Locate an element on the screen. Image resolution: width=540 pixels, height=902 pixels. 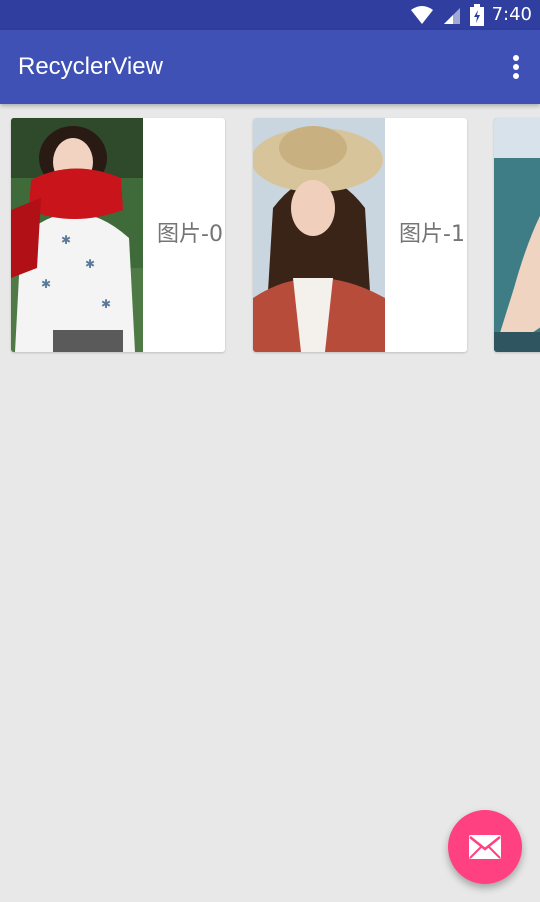
app-title: RecyclerView is located at coordinates (90, 66).